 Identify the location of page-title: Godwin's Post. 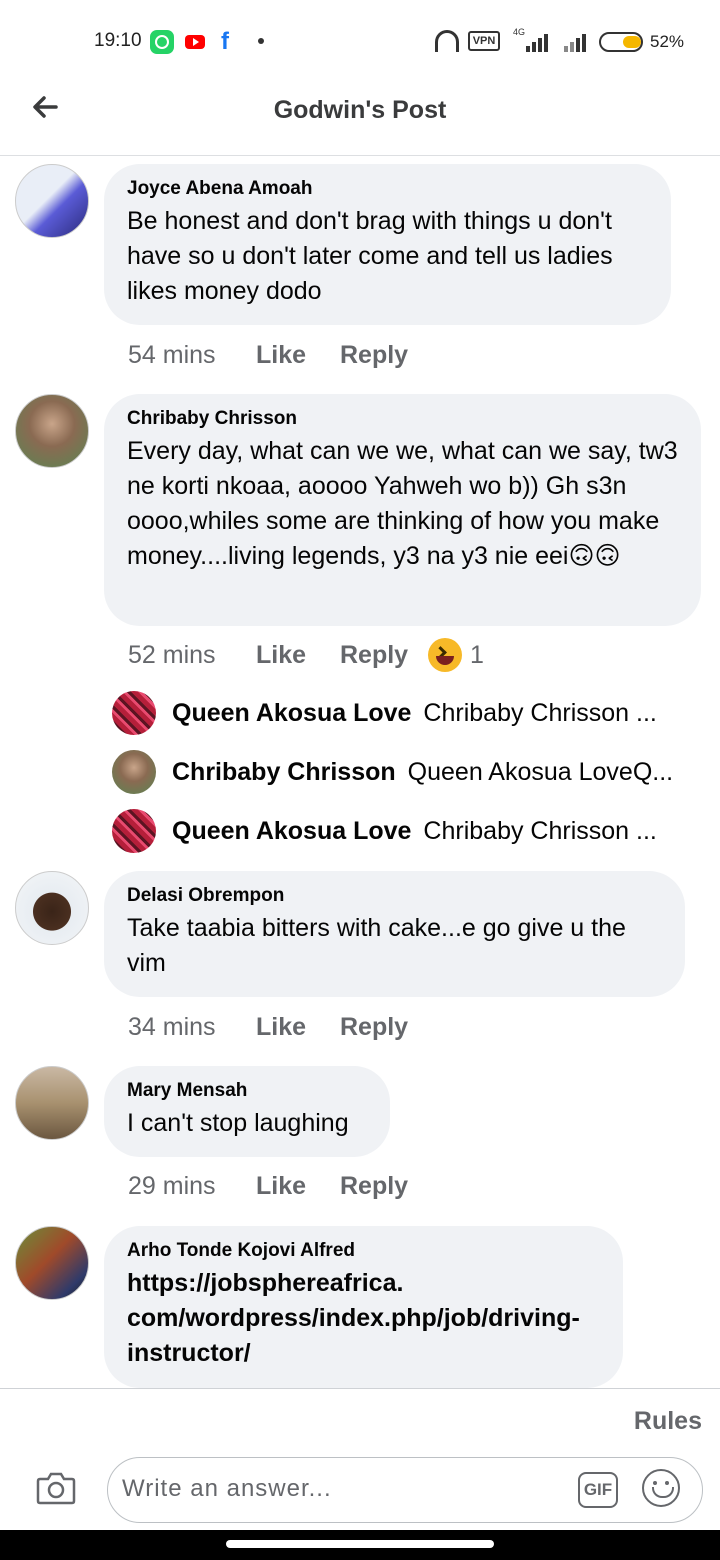
(360, 110).